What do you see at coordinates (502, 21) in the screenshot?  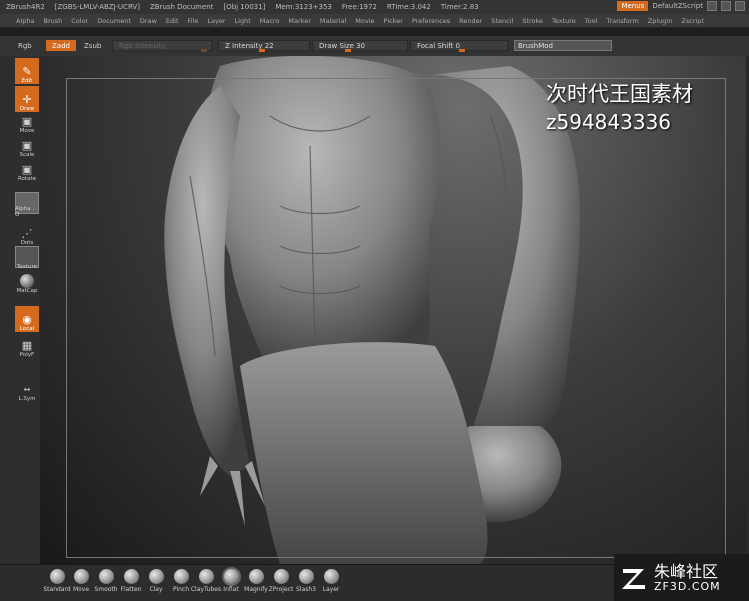 I see `menu-stencil: Stencil` at bounding box center [502, 21].